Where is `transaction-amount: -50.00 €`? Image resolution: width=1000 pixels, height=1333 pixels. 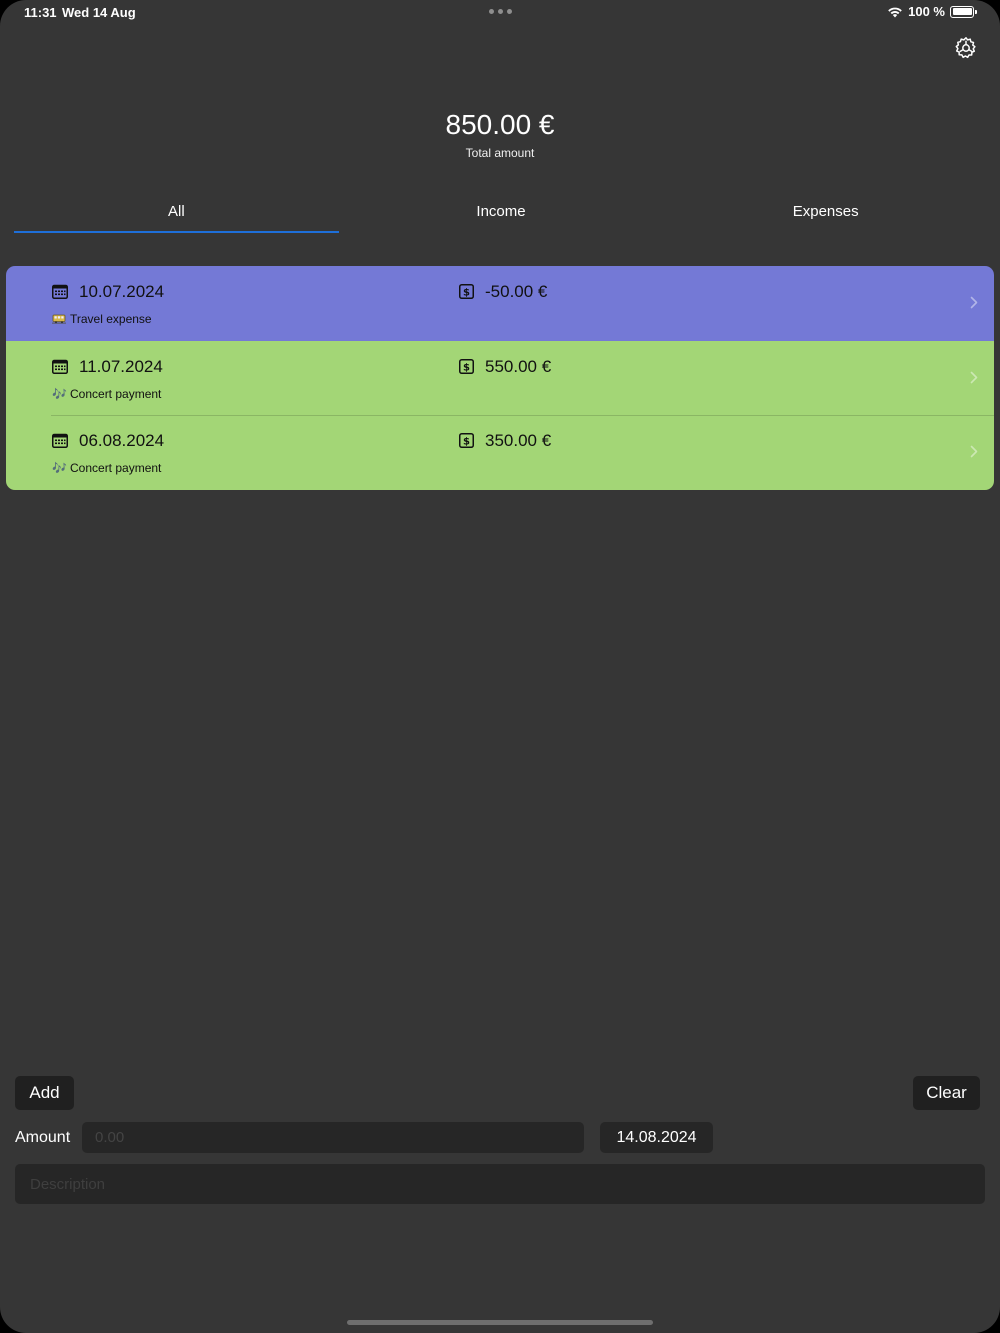
transaction-amount: -50.00 € is located at coordinates (516, 291).